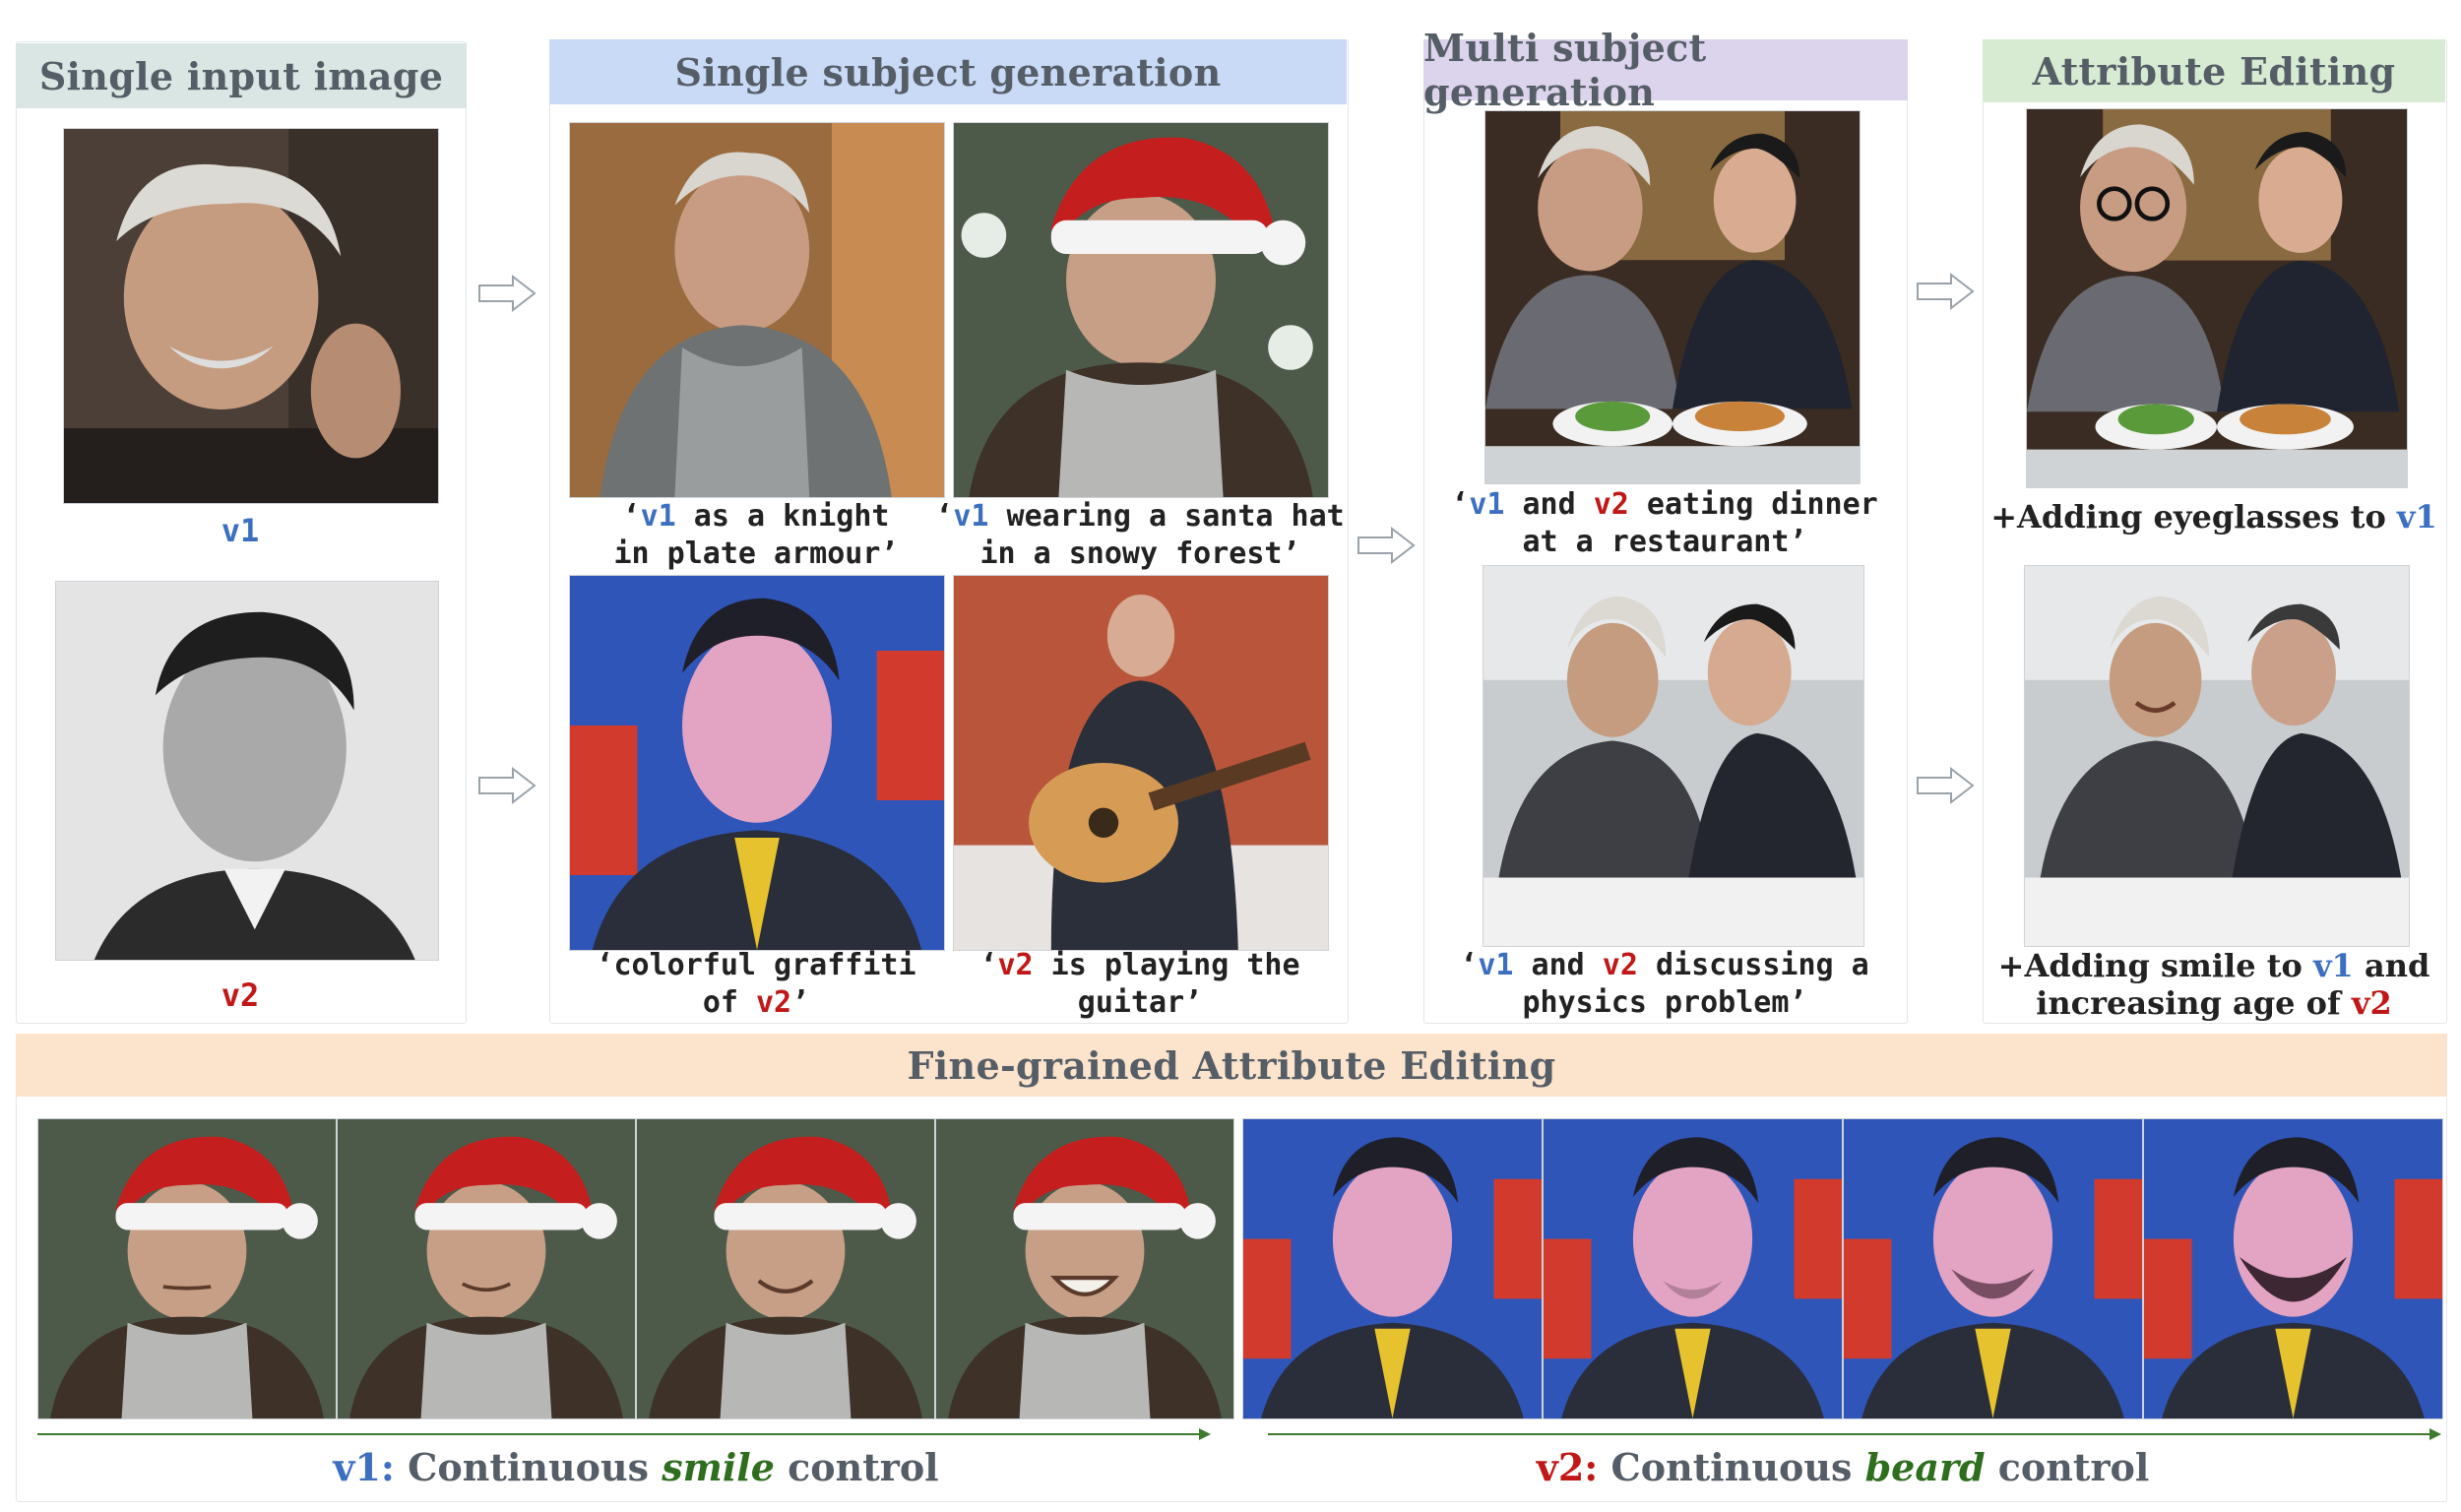  I want to click on edit-photo-smile-age, so click(2217, 756).